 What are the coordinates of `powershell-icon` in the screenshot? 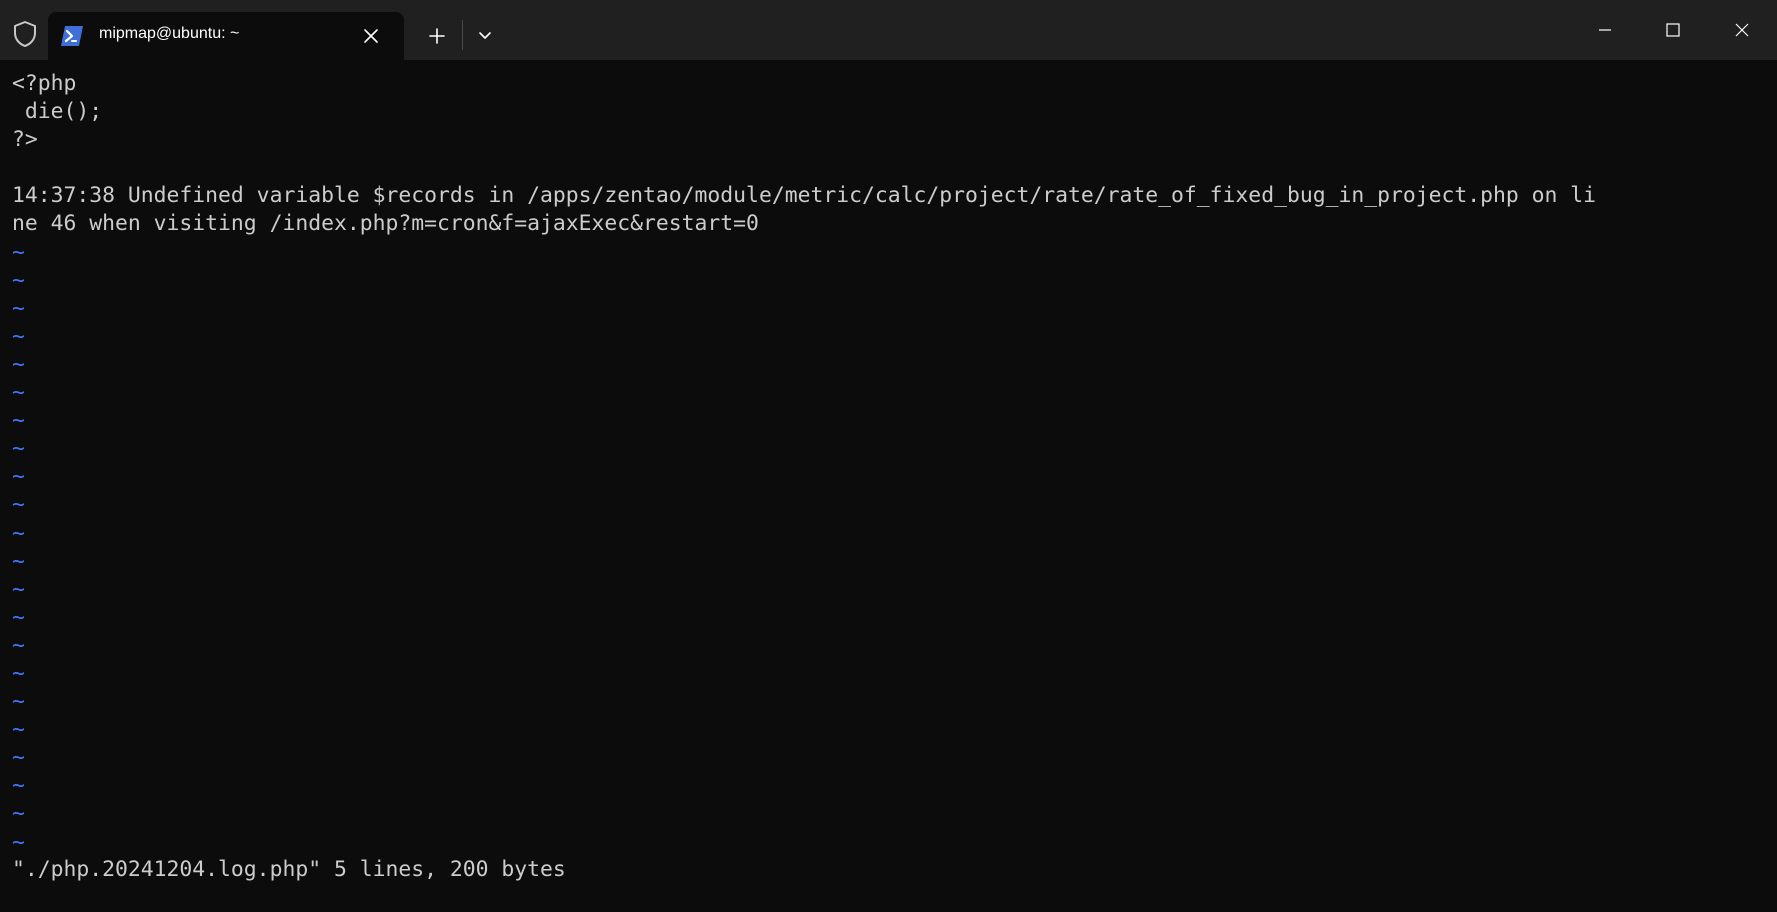 It's located at (72, 36).